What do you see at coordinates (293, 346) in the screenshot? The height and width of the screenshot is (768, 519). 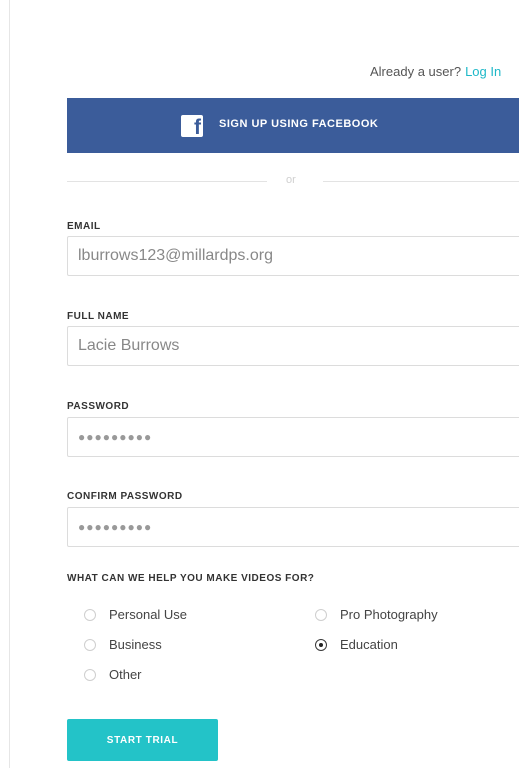 I see `full-name-field` at bounding box center [293, 346].